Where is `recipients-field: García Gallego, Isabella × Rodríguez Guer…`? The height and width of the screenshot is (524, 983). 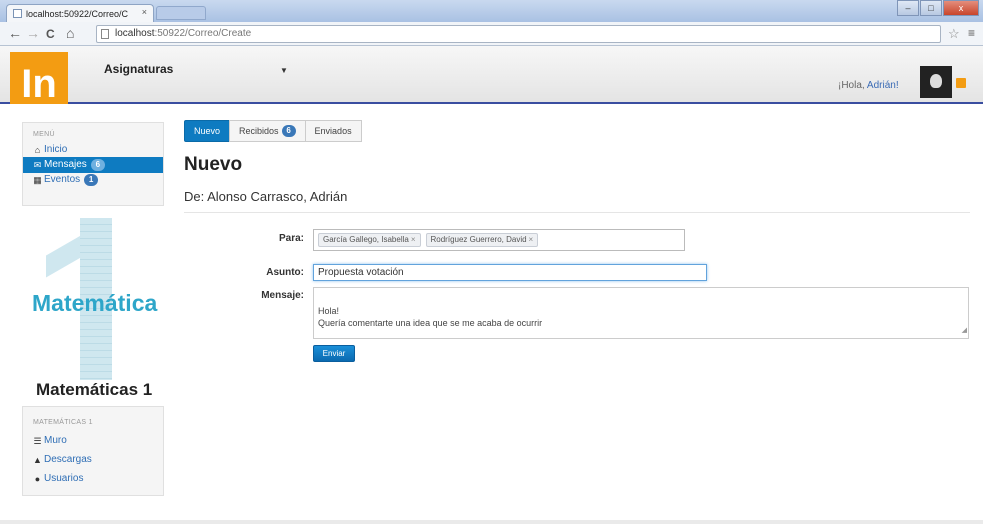
recipients-field: García Gallego, Isabella × Rodríguez Guer… is located at coordinates (499, 240).